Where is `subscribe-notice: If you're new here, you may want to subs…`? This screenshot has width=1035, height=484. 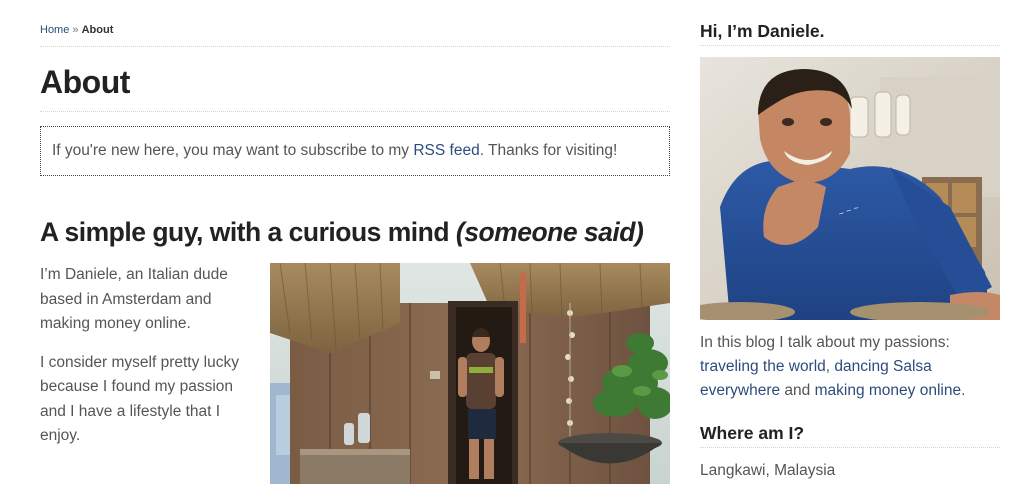 subscribe-notice: If you're new here, you may want to subs… is located at coordinates (355, 151).